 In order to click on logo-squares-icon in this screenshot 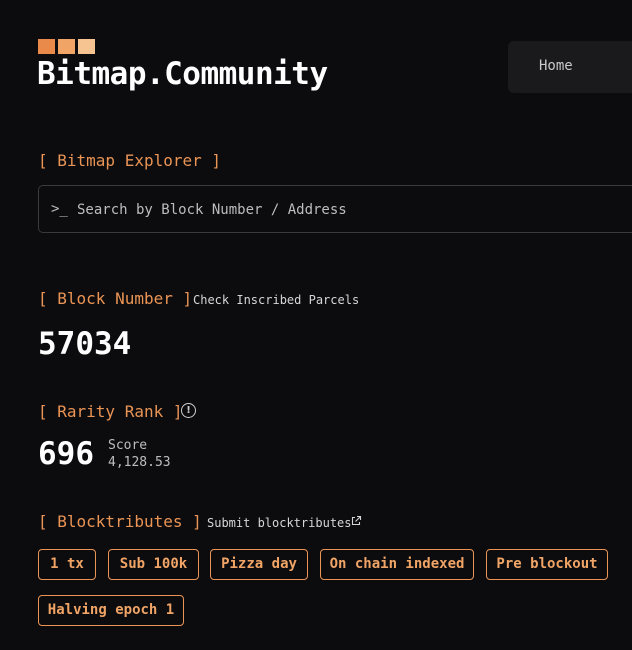, I will do `click(66, 46)`.